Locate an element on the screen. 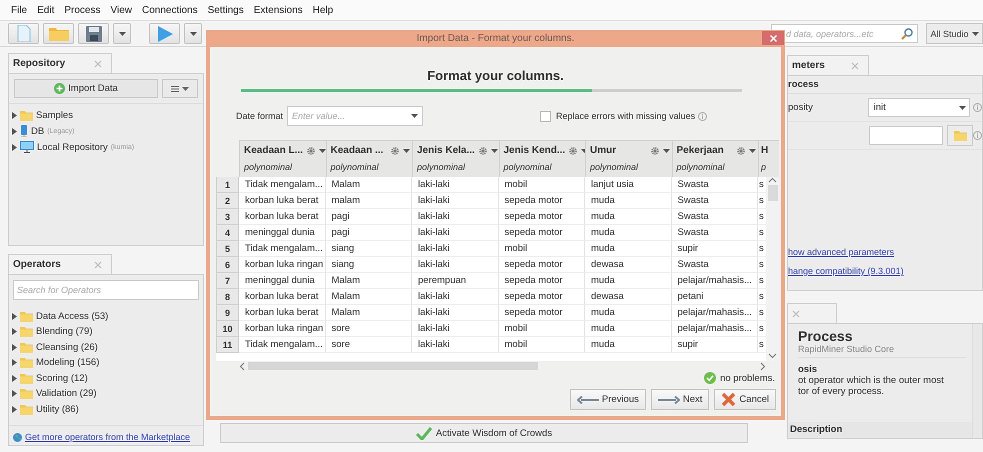 This screenshot has width=983, height=452. column-header: Jenis Kela... polynominal is located at coordinates (455, 158).